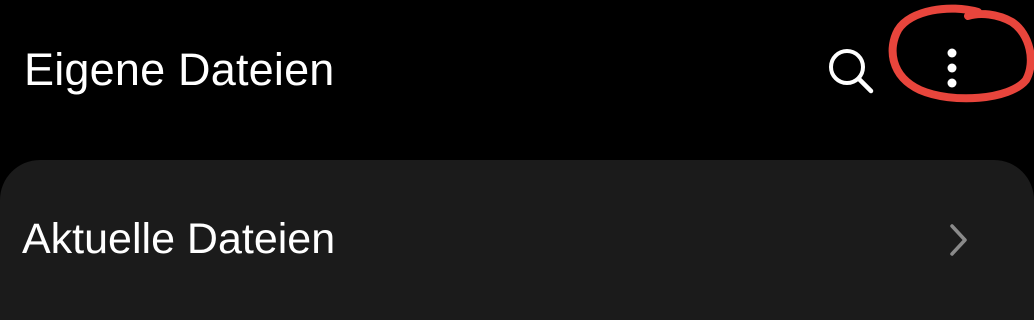  I want to click on list-item-label: Aktuelle Dateien, so click(179, 239).